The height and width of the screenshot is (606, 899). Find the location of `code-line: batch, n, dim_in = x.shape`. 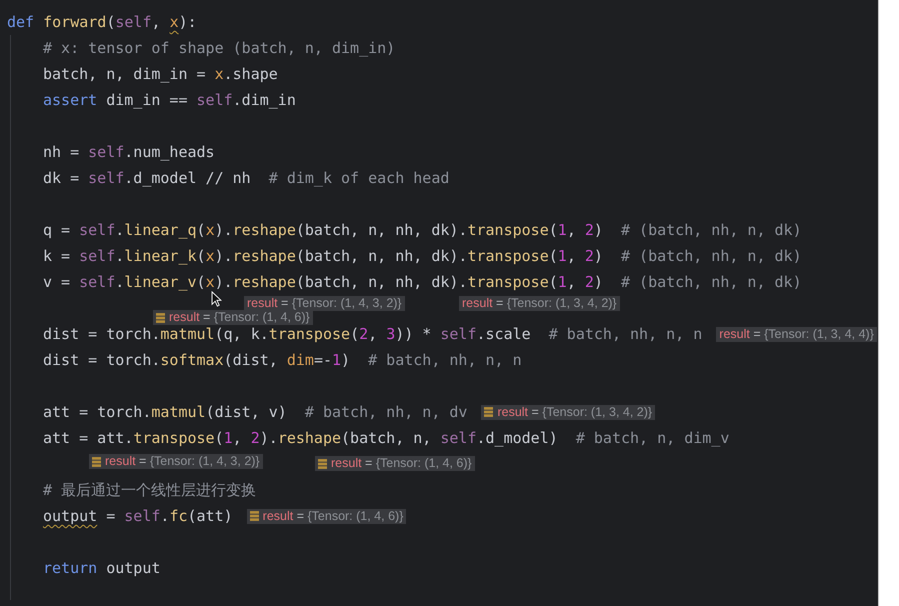

code-line: batch, n, dim_in = x.shape is located at coordinates (160, 74).